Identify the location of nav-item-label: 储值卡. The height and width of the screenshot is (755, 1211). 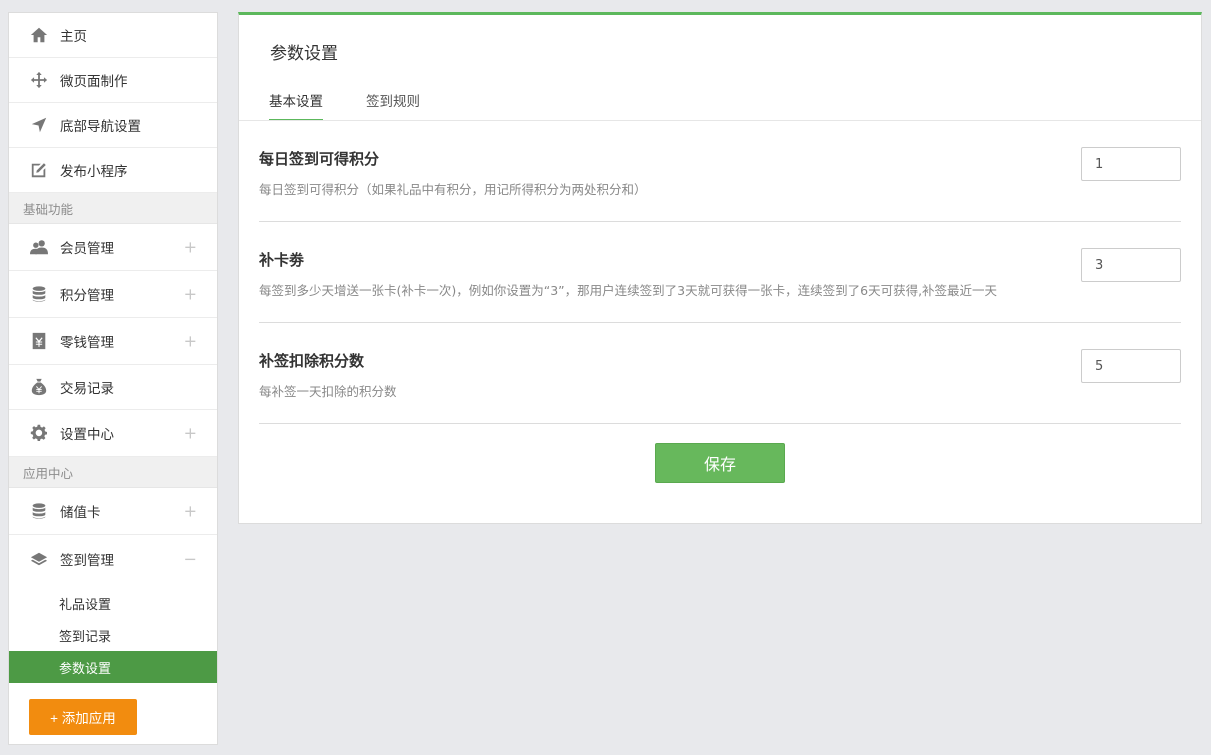
(80, 513).